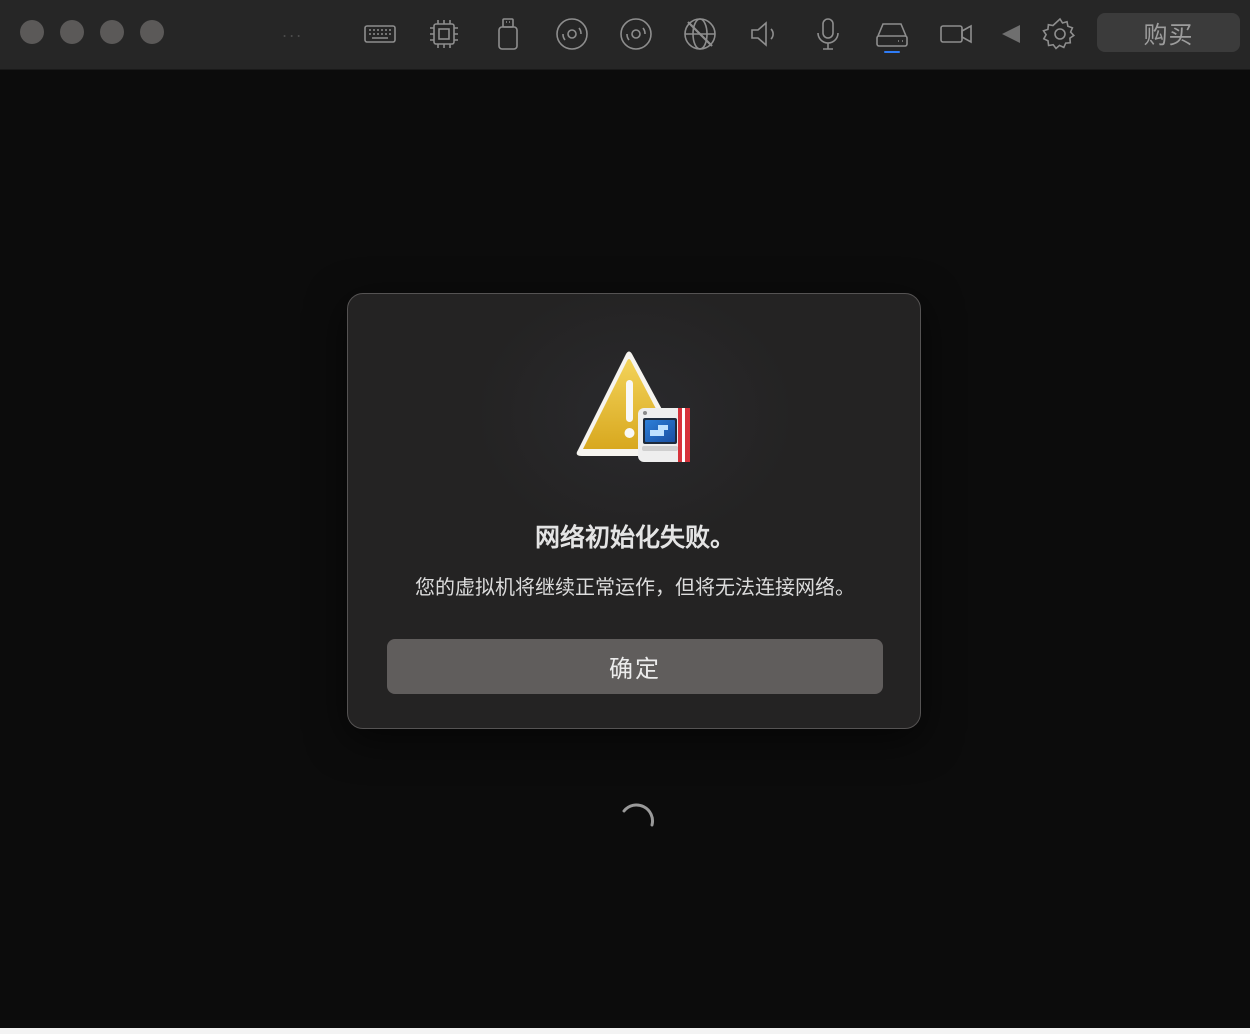 This screenshot has height=1034, width=1250. I want to click on close-window-button, so click(32, 32).